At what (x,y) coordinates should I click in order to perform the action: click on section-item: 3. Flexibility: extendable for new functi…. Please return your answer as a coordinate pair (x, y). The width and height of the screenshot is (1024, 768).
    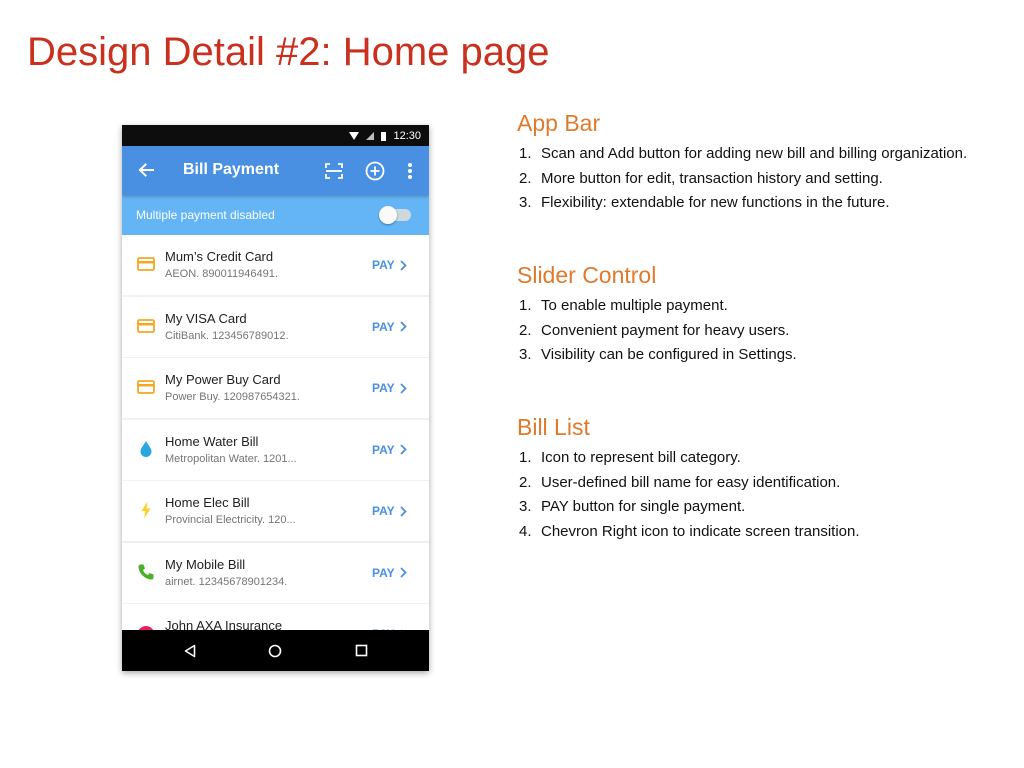
    Looking at the image, I should click on (767, 203).